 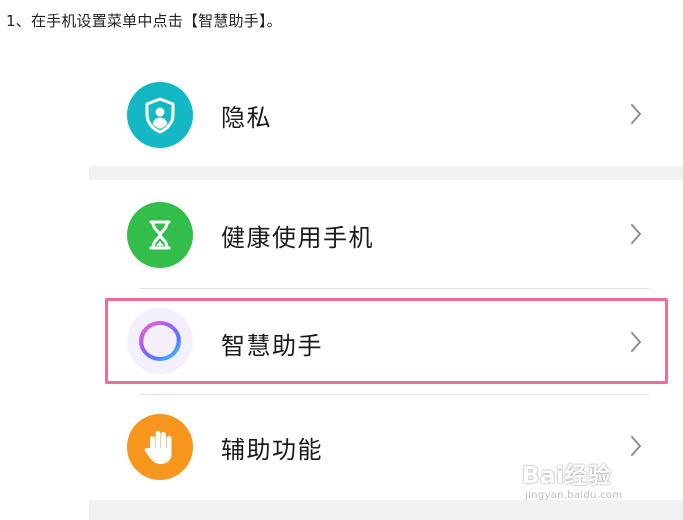 What do you see at coordinates (386, 173) in the screenshot?
I see `section-gap` at bounding box center [386, 173].